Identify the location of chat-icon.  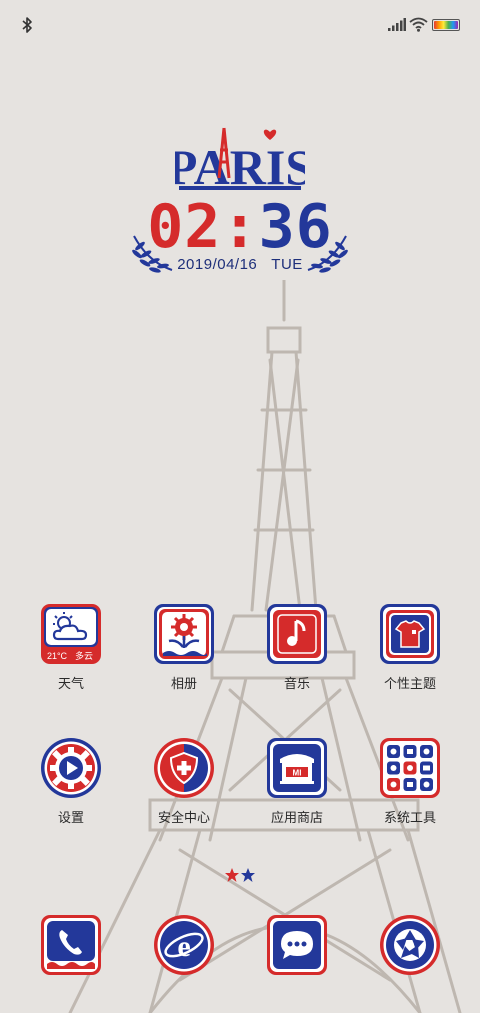
(297, 945).